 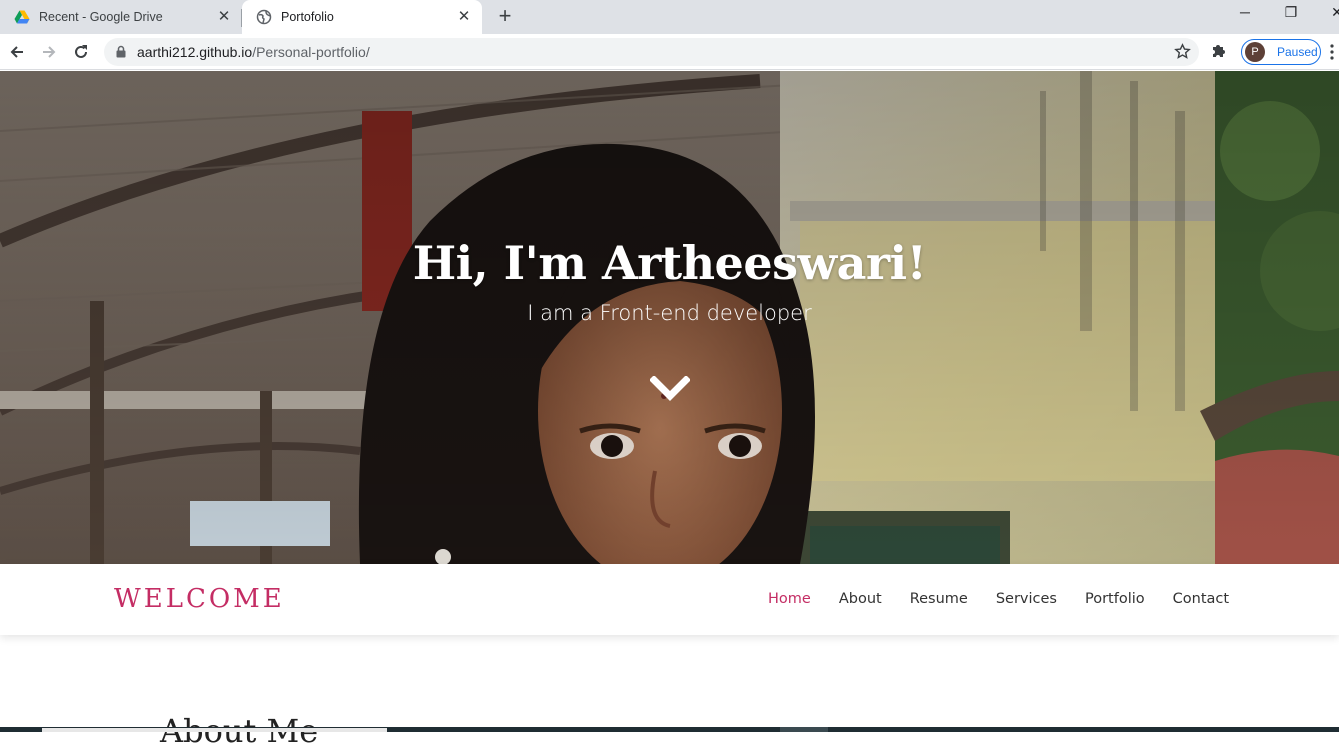 What do you see at coordinates (1182, 51) in the screenshot?
I see `bookmark-star-icon` at bounding box center [1182, 51].